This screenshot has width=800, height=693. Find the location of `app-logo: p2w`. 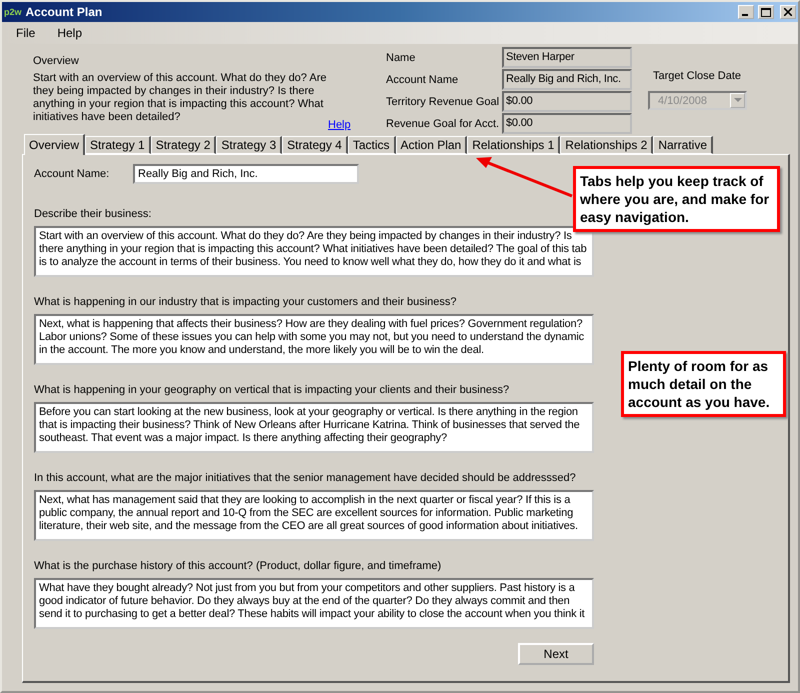

app-logo: p2w is located at coordinates (13, 12).